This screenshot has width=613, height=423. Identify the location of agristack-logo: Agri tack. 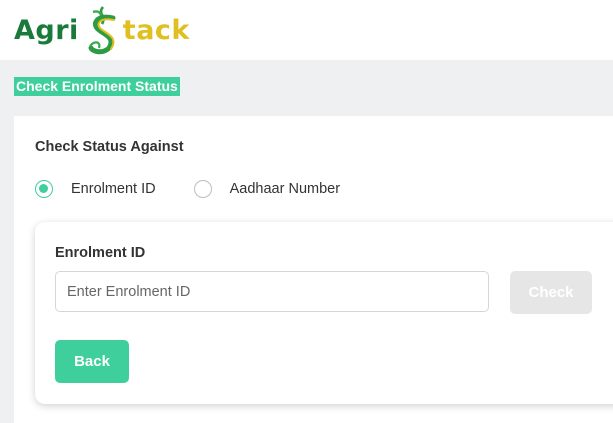
(102, 30).